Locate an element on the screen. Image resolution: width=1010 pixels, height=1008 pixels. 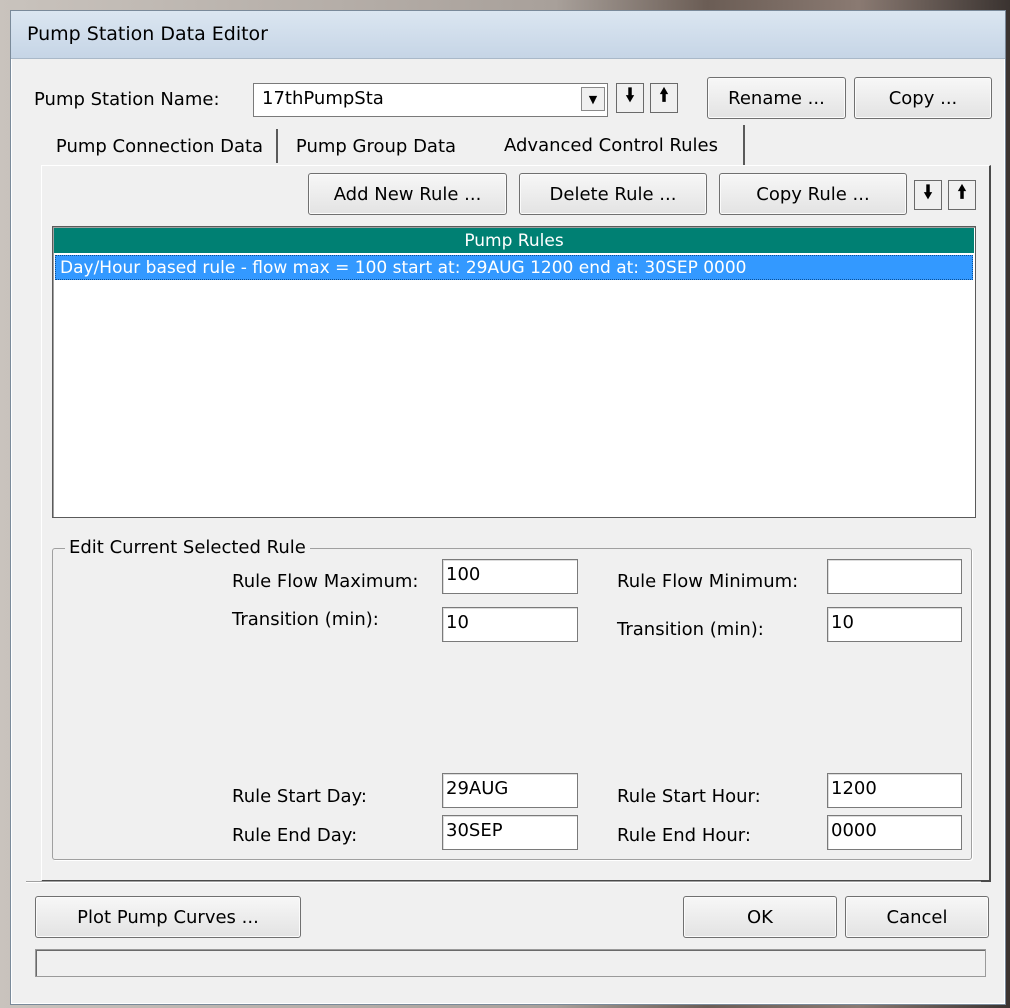
end-day-field: 30SEP is located at coordinates (510, 832).